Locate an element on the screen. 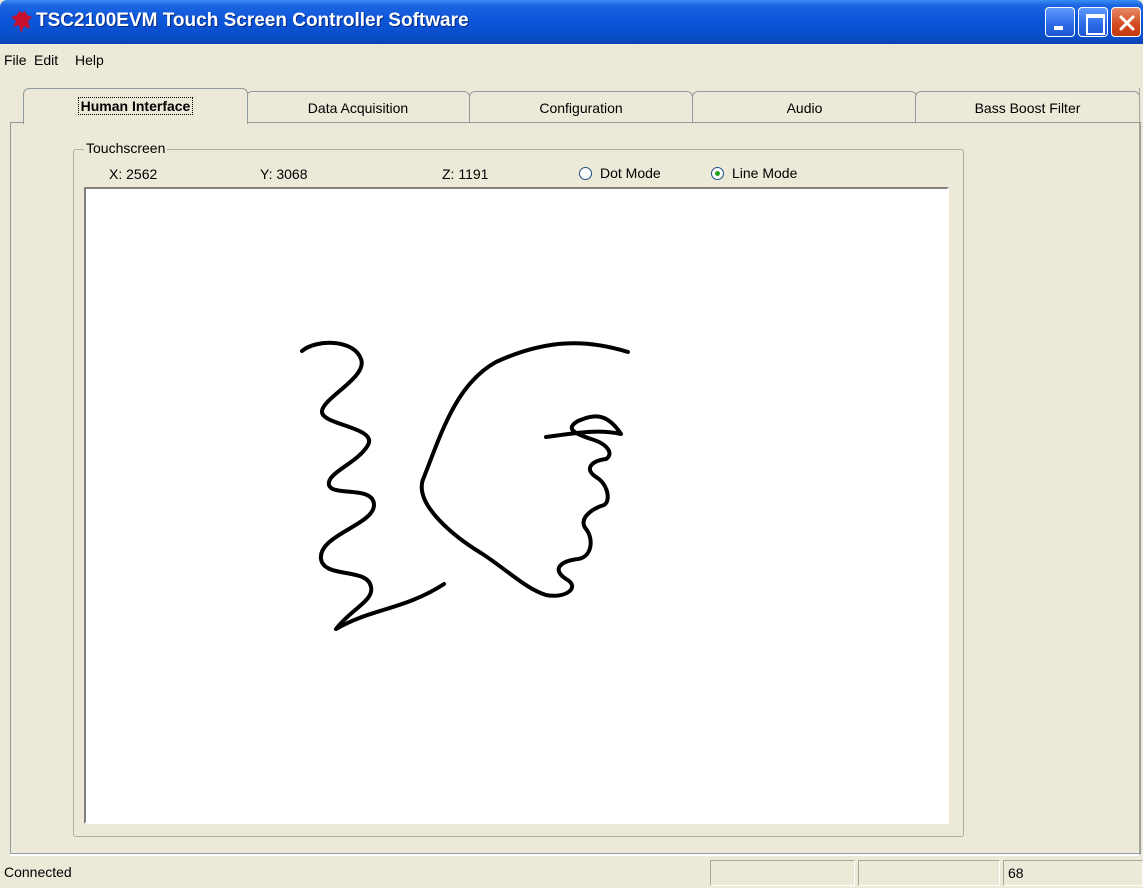 Image resolution: width=1143 pixels, height=888 pixels. x-coordinate: X: 2562 is located at coordinates (133, 174).